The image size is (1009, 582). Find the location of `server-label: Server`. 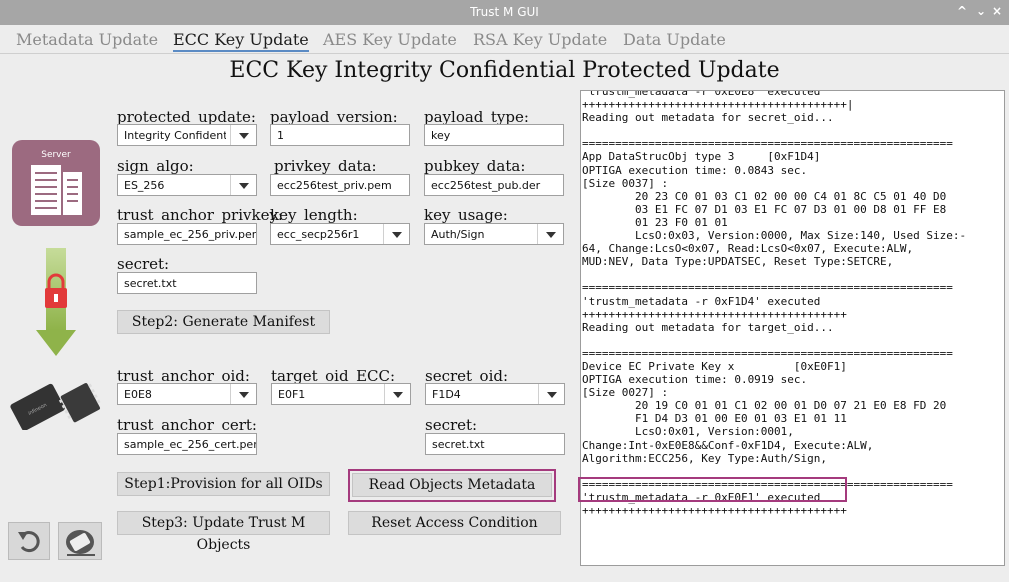

server-label: Server is located at coordinates (56, 155).